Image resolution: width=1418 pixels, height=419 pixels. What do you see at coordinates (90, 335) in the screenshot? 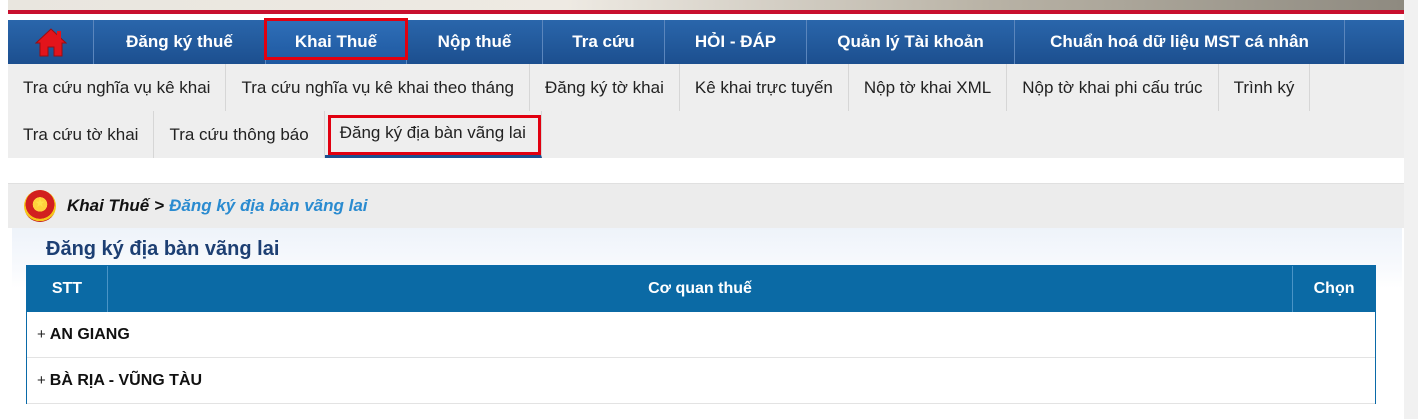
I see `province-name: AN GIANG` at bounding box center [90, 335].